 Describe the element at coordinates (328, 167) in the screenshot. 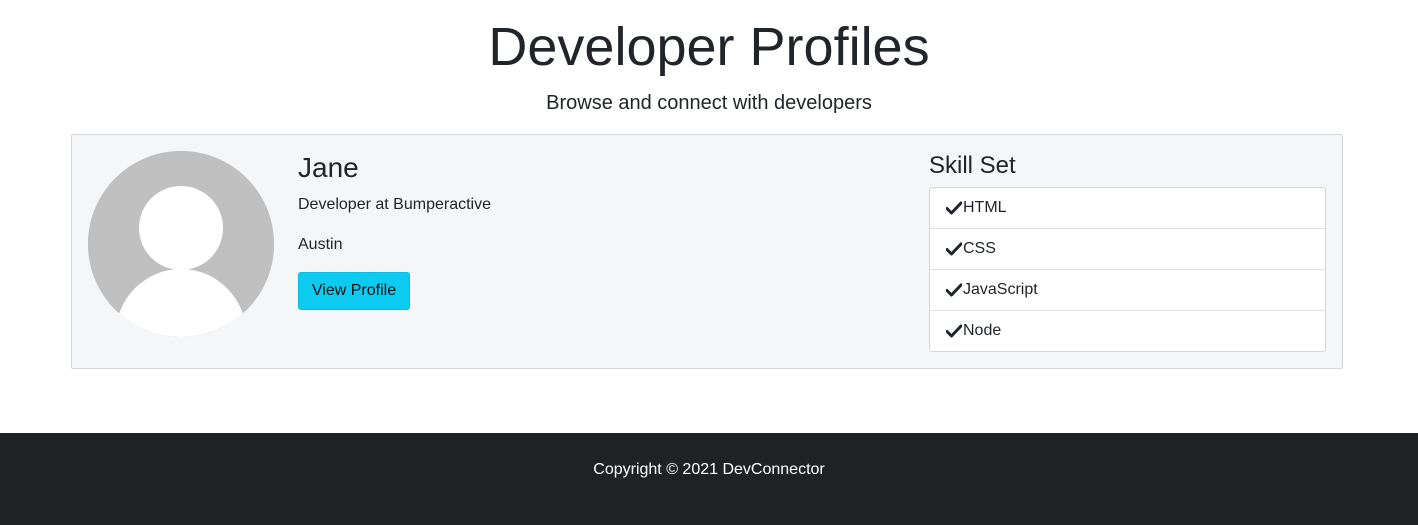

I see `profile-name: Jane` at that location.